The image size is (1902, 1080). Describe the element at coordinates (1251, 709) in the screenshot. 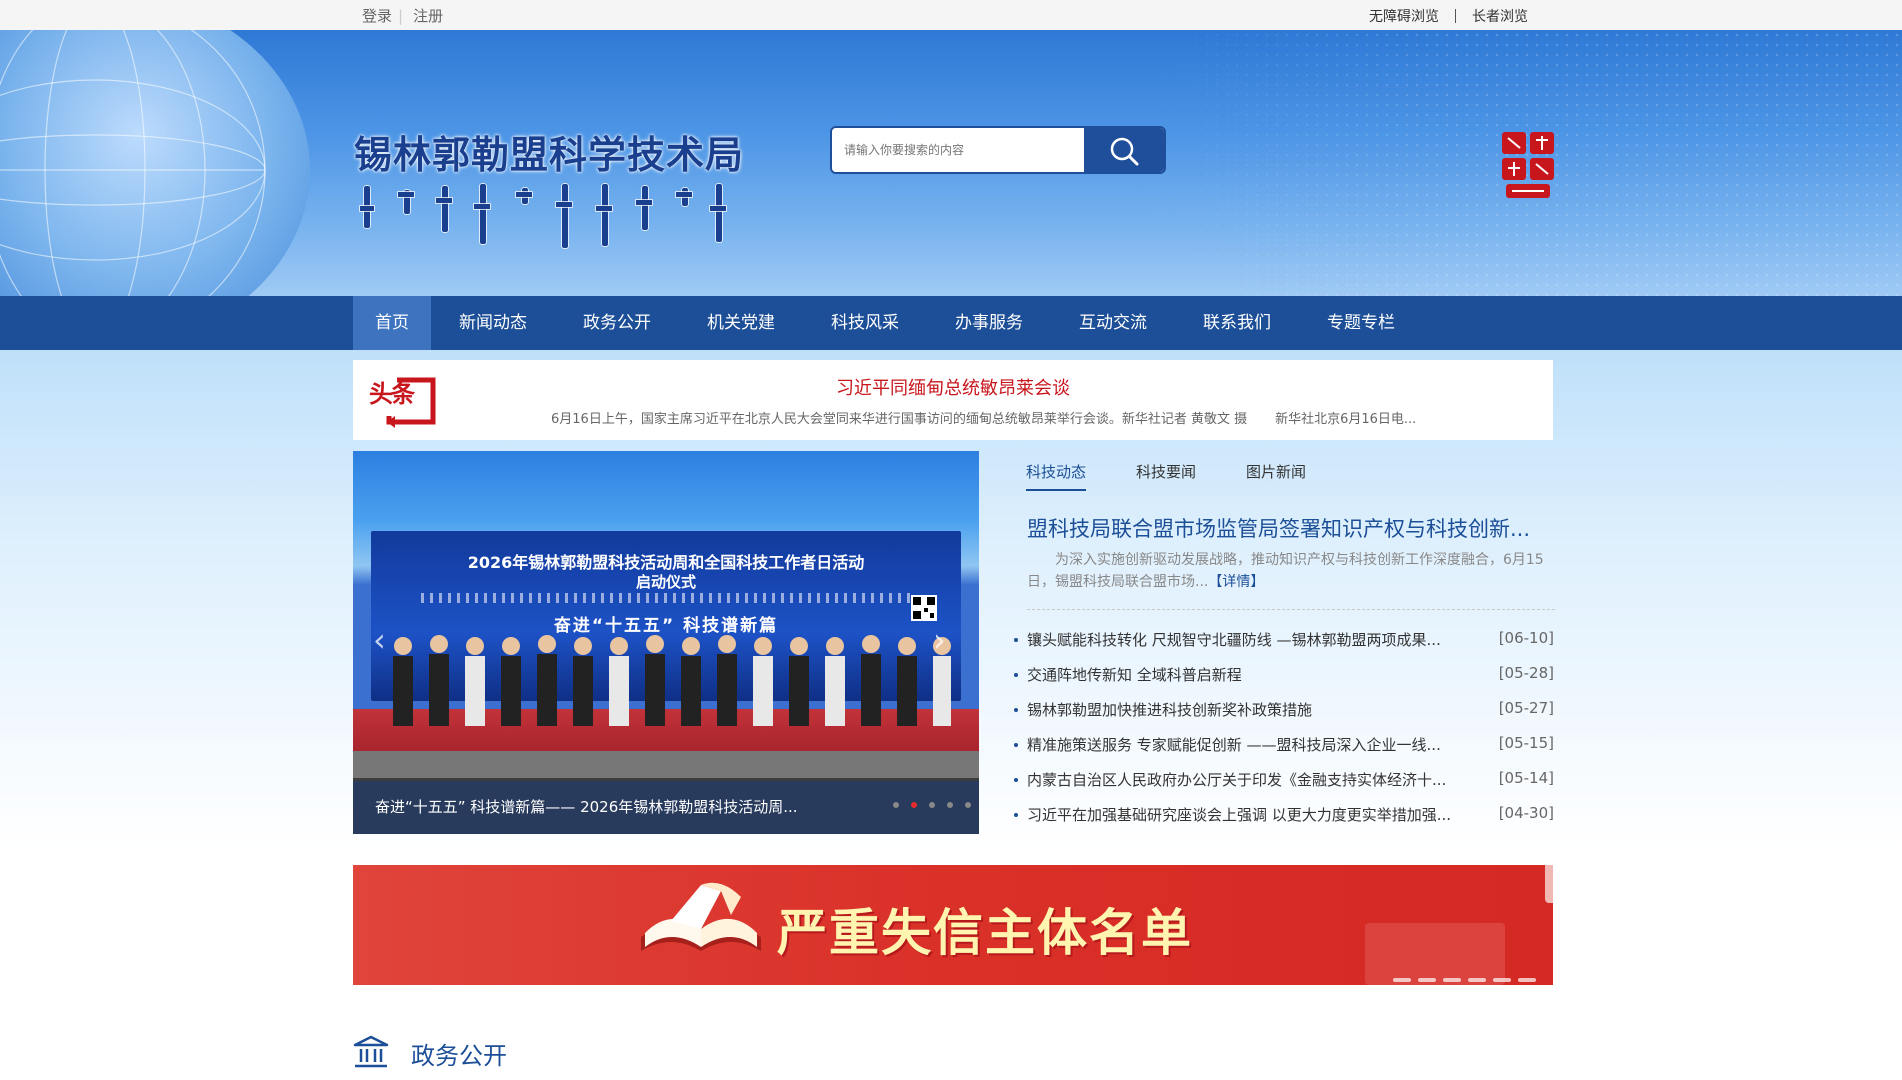

I see `news-title: 锡林郭勒盟加快推进科技创新奖补政策措施` at that location.